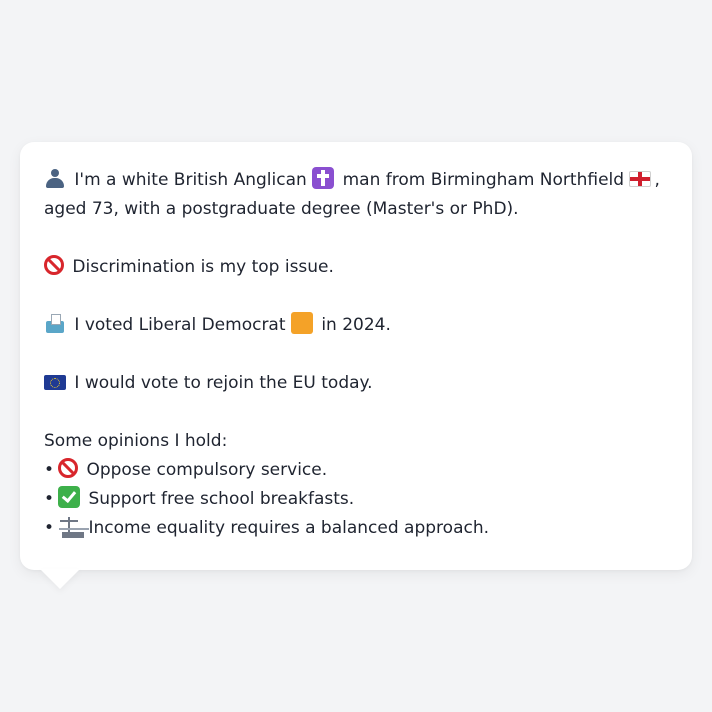  I want to click on opinions-heading: Some opinions I hold:, so click(136, 441).